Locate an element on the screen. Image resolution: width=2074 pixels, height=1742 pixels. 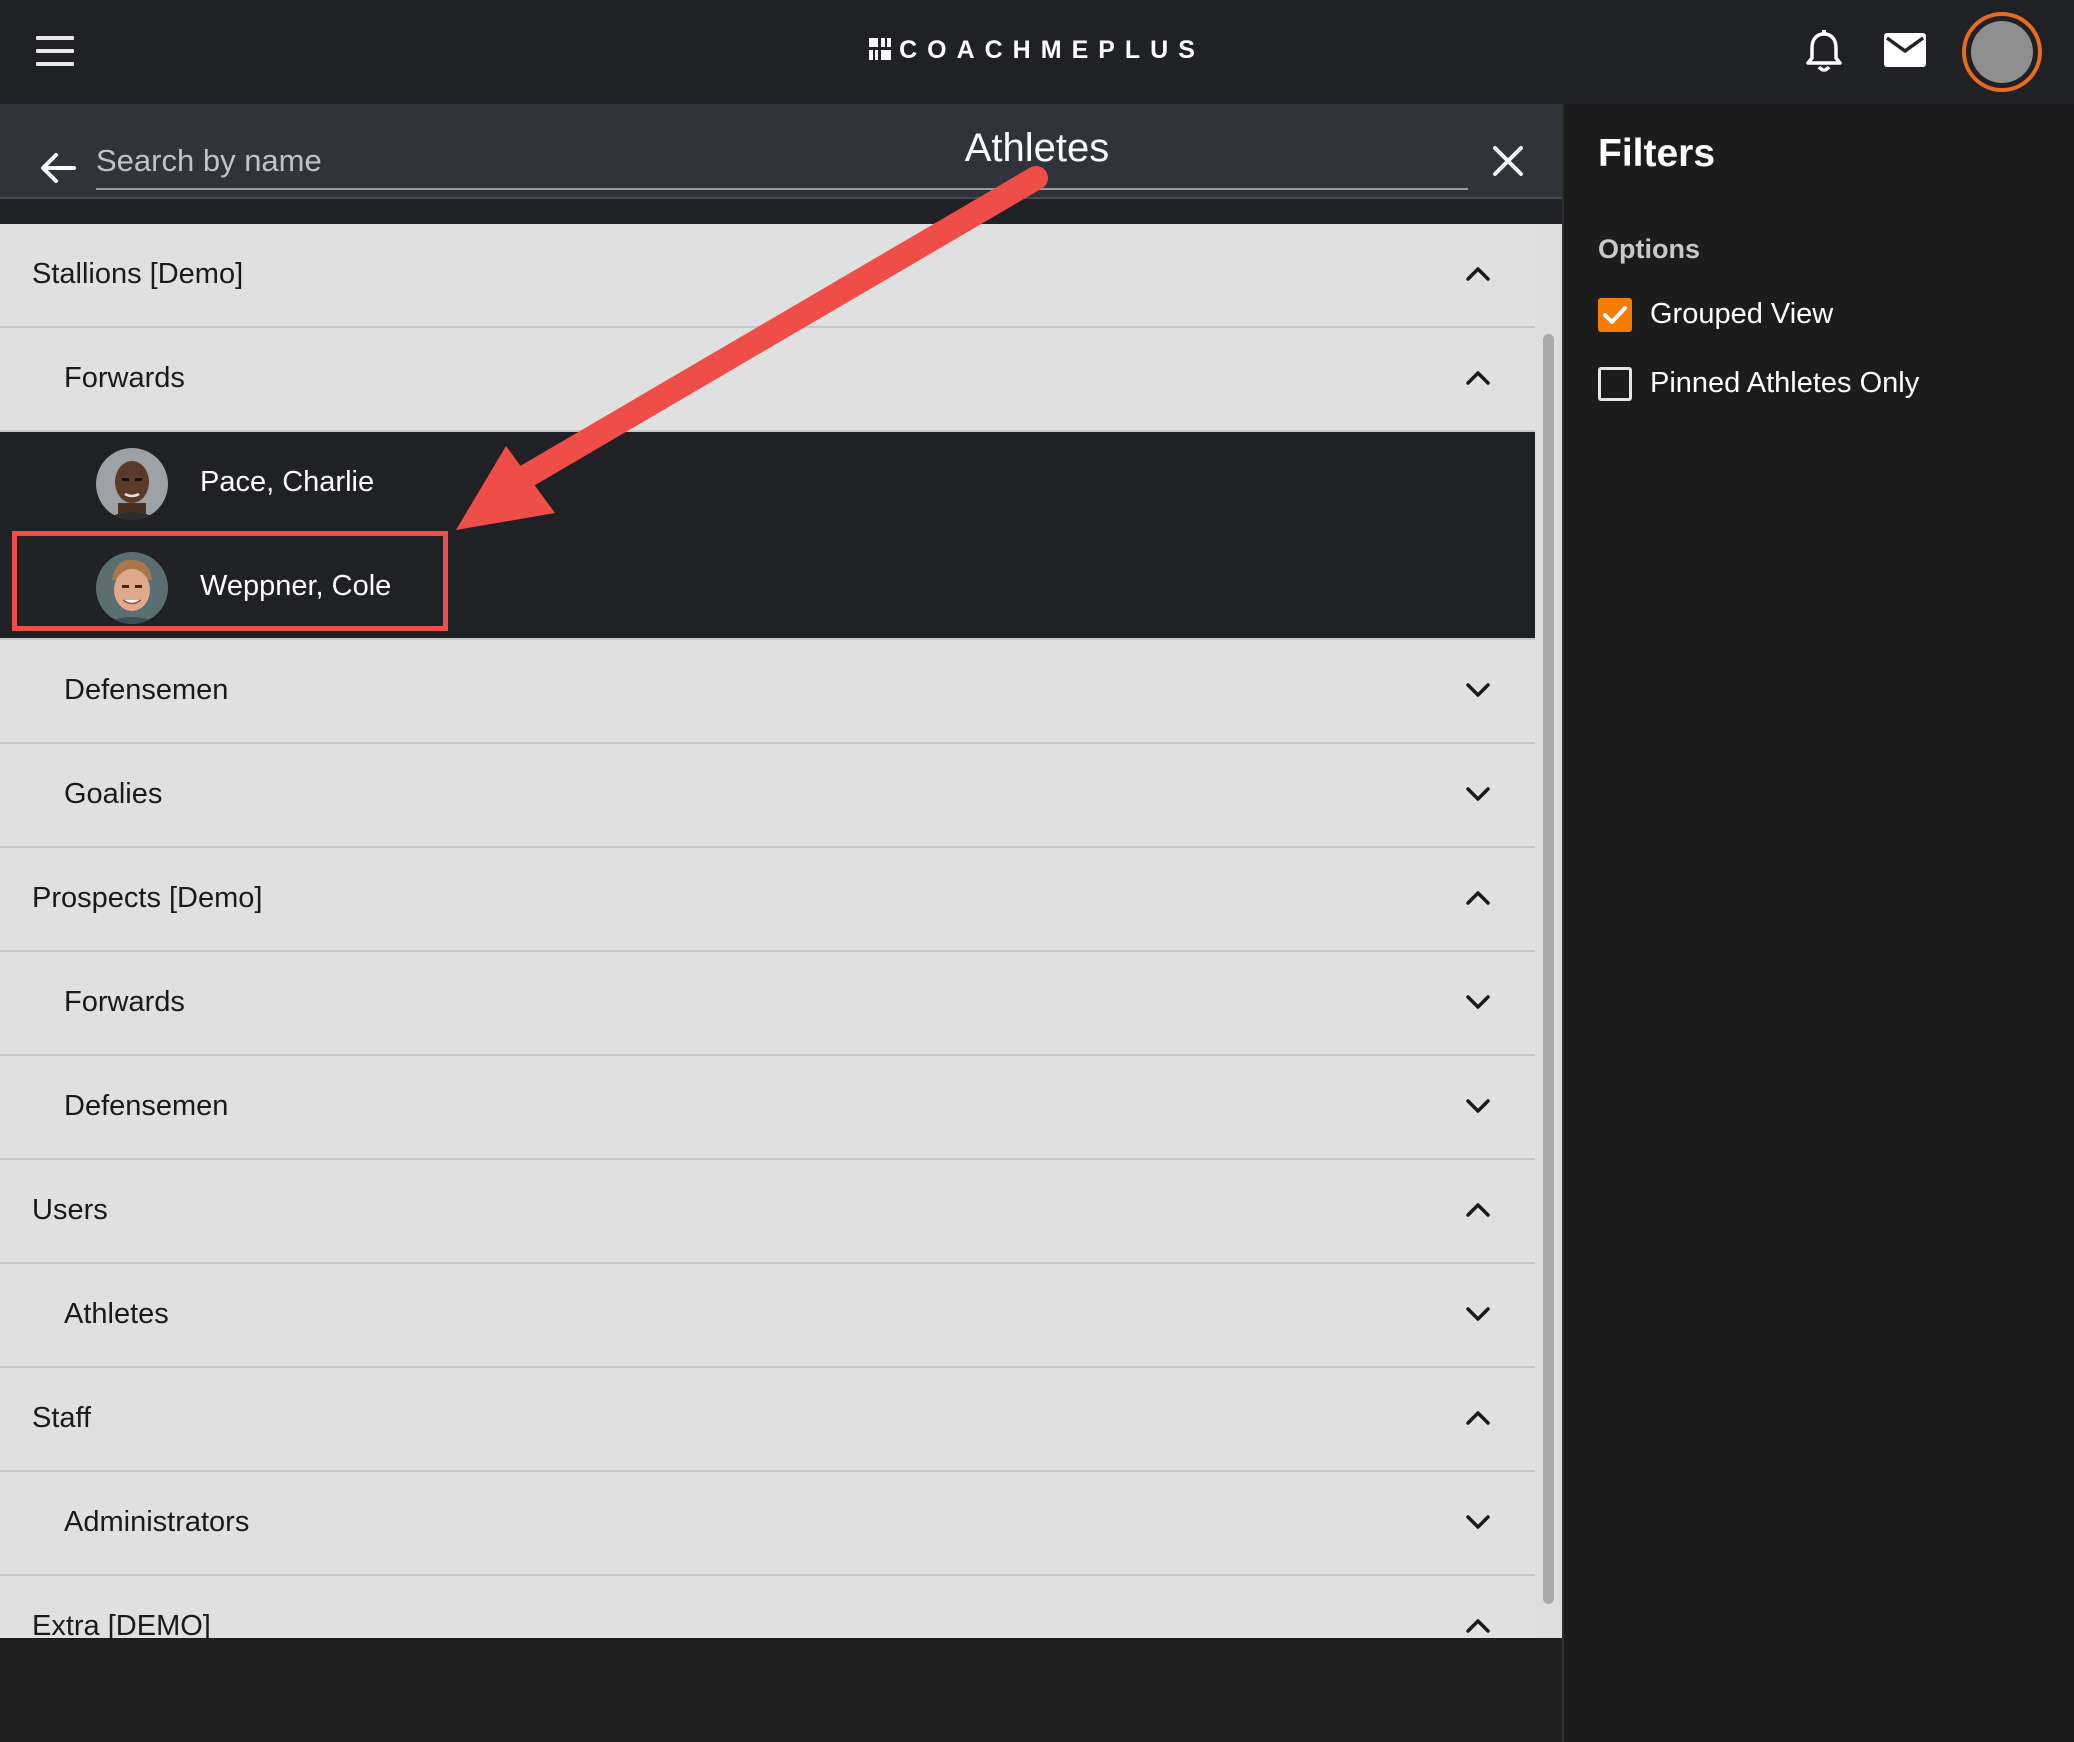
pinned-athletes-label: Pinned Athletes Only is located at coordinates (1785, 383).